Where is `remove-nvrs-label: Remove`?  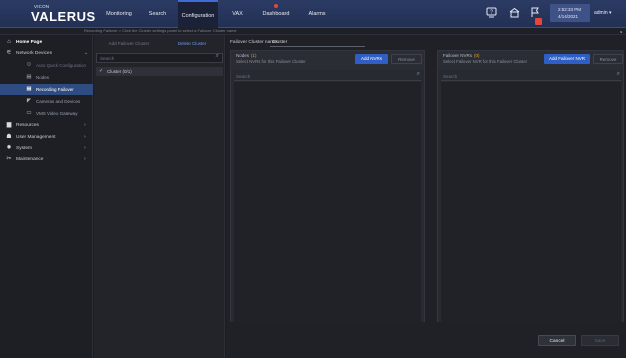
remove-nvrs-label: Remove is located at coordinates (406, 59).